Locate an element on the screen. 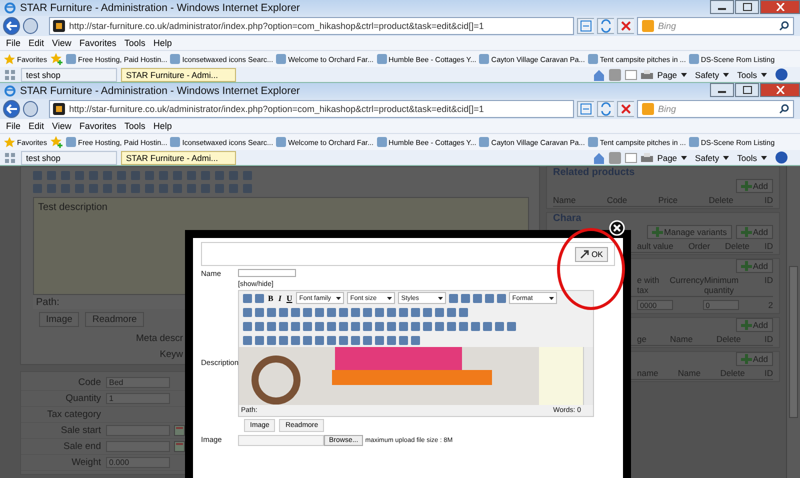  field-label: Meta descr is located at coordinates (159, 338).